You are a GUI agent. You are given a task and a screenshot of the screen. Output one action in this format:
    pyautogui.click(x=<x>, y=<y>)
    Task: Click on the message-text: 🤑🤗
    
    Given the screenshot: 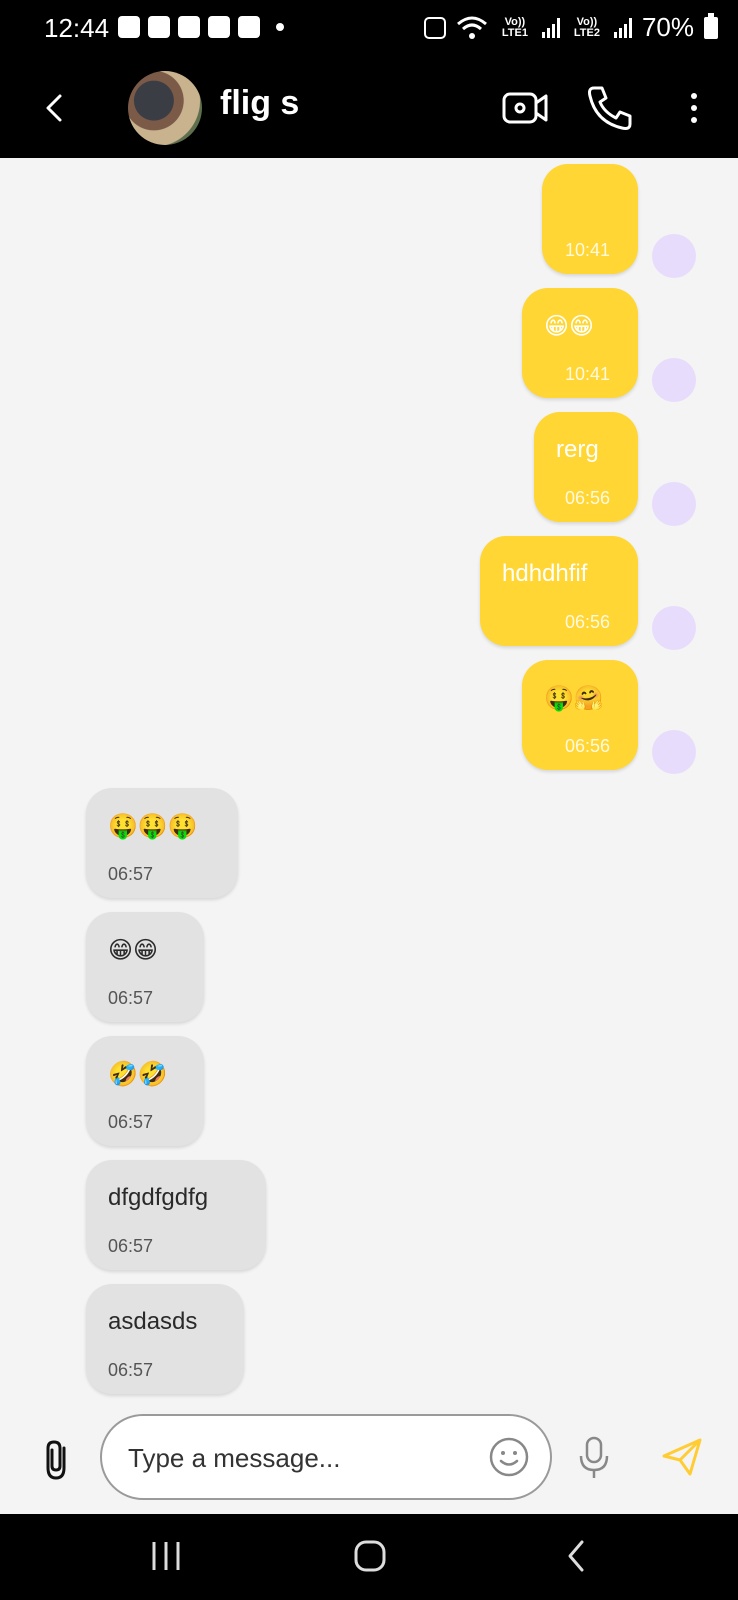 What is the action you would take?
    pyautogui.click(x=574, y=698)
    